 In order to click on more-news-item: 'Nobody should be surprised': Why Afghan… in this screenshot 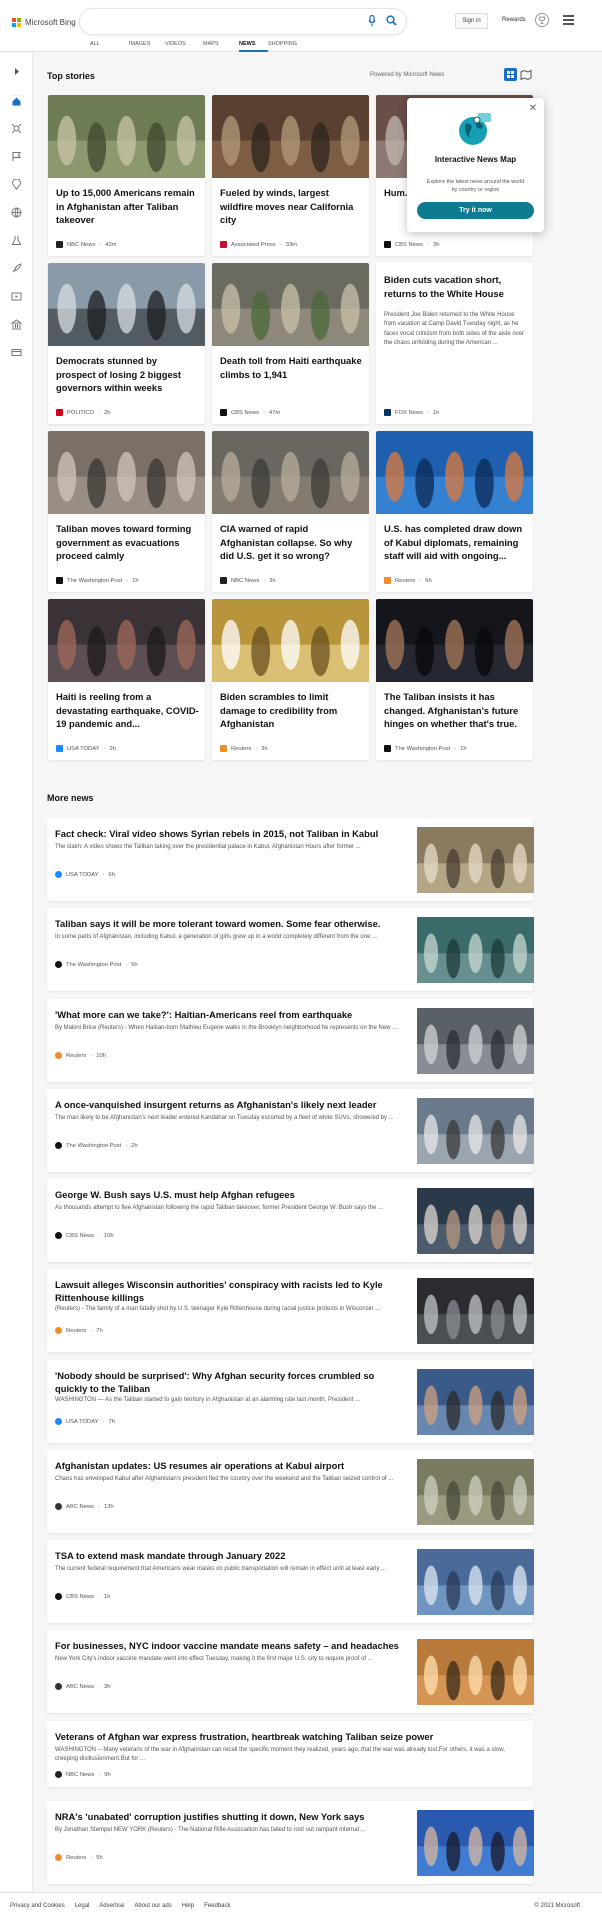, I will do `click(290, 1401)`.